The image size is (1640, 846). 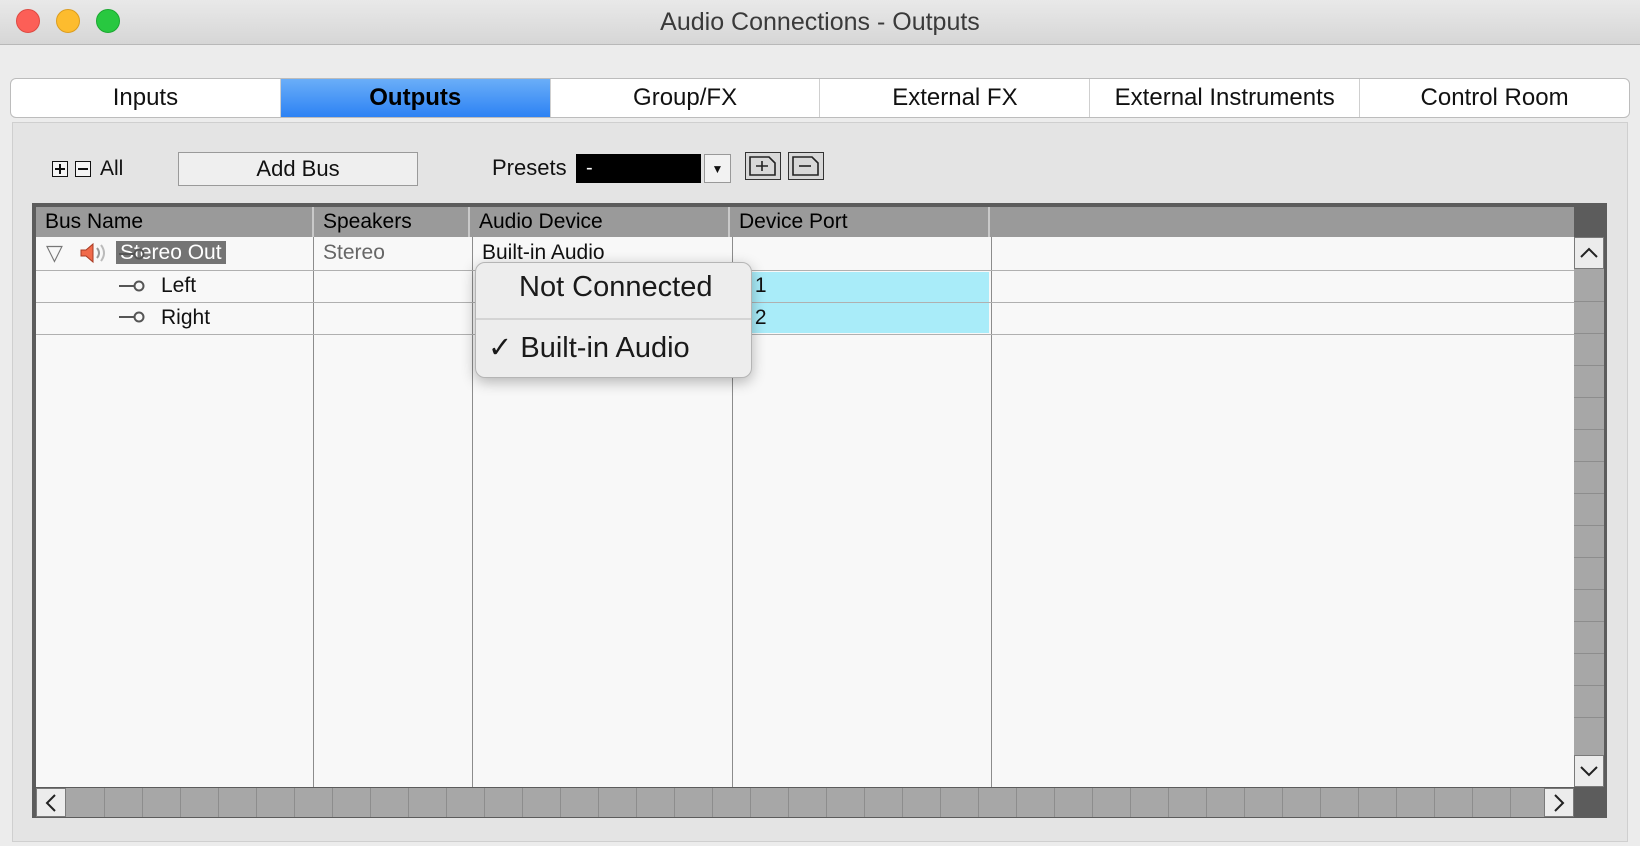 I want to click on window-title: Audio Connections - Outputs, so click(x=820, y=22).